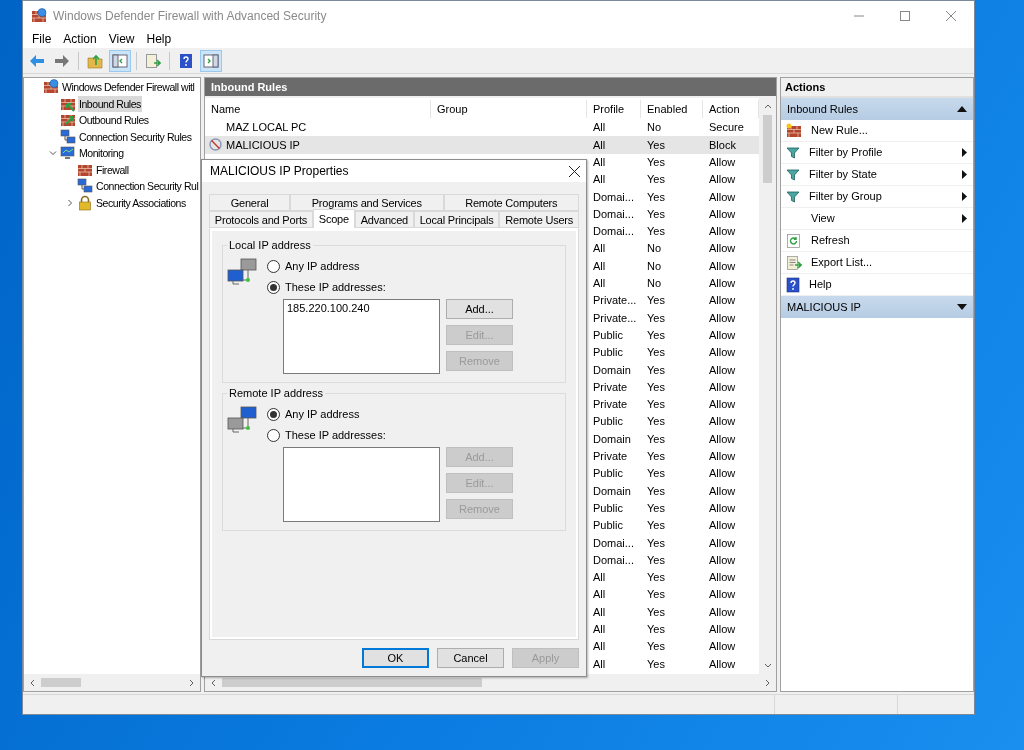  I want to click on tree-item: Outbound Rules, so click(114, 120).